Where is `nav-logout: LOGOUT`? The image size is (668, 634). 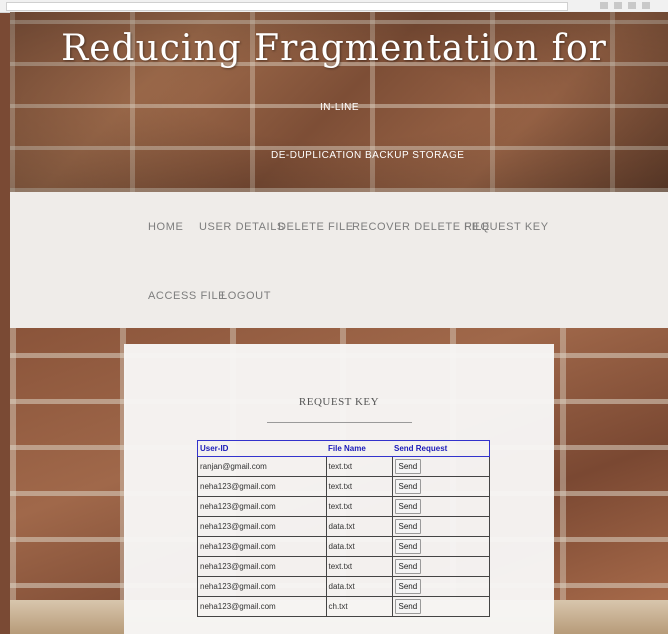 nav-logout: LOGOUT is located at coordinates (246, 296).